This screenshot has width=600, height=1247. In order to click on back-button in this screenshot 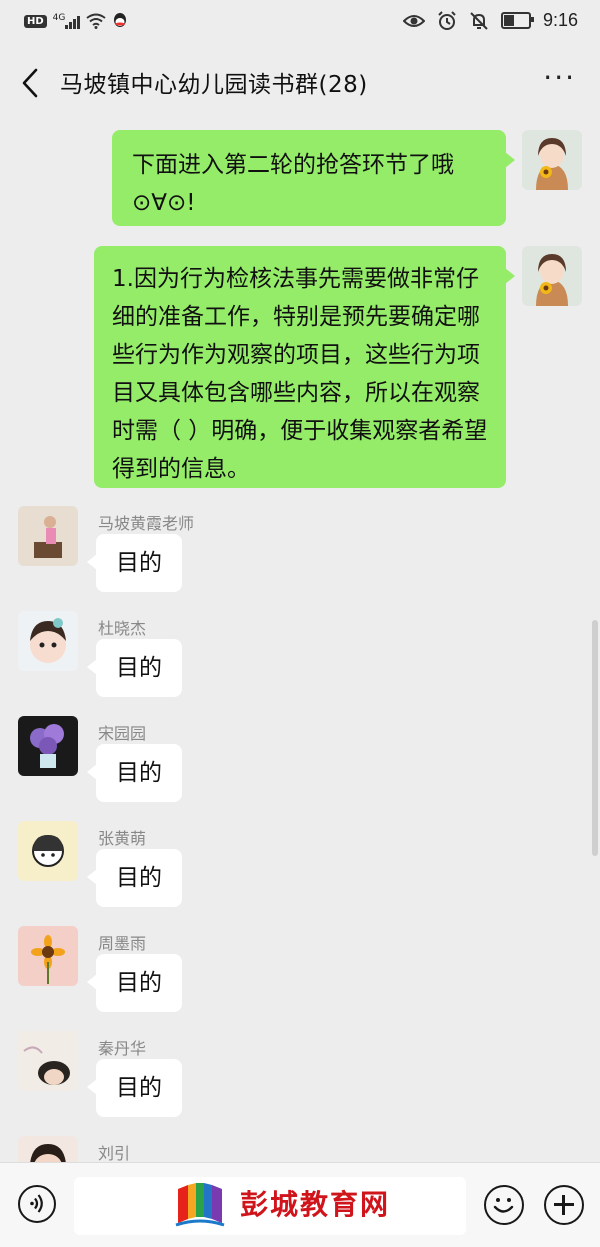, I will do `click(31, 83)`.